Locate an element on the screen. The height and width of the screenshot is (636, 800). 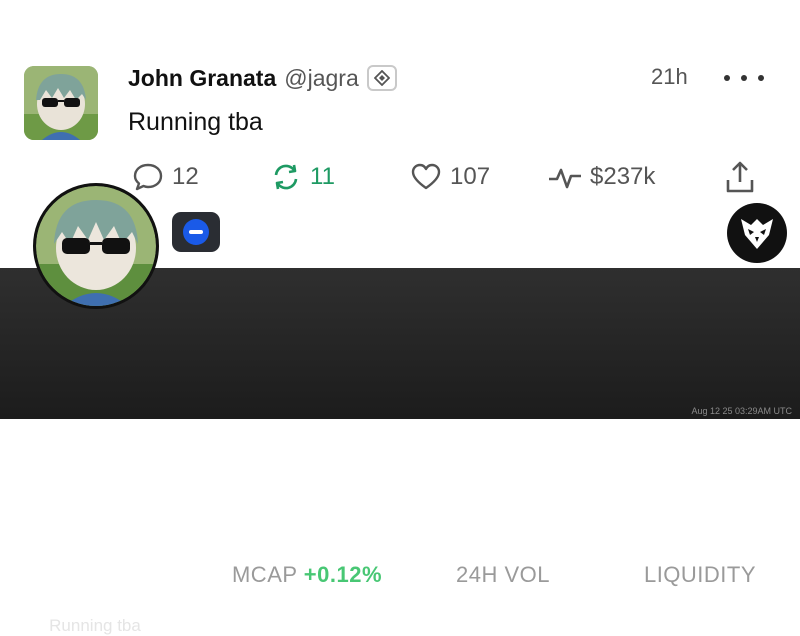
liquidity-value: $100K is located at coordinates (700, 612).